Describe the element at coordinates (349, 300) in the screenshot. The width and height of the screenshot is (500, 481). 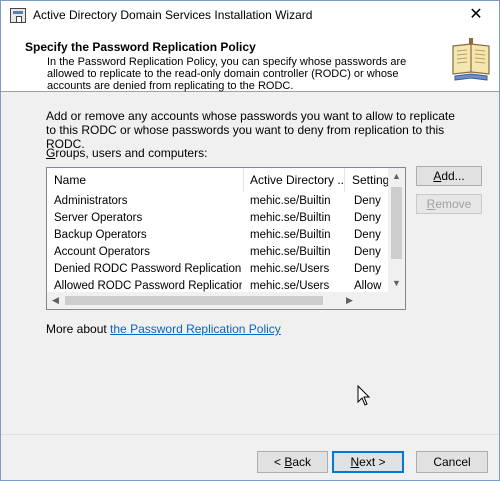
I see `scroll-right-icon: ▶` at that location.